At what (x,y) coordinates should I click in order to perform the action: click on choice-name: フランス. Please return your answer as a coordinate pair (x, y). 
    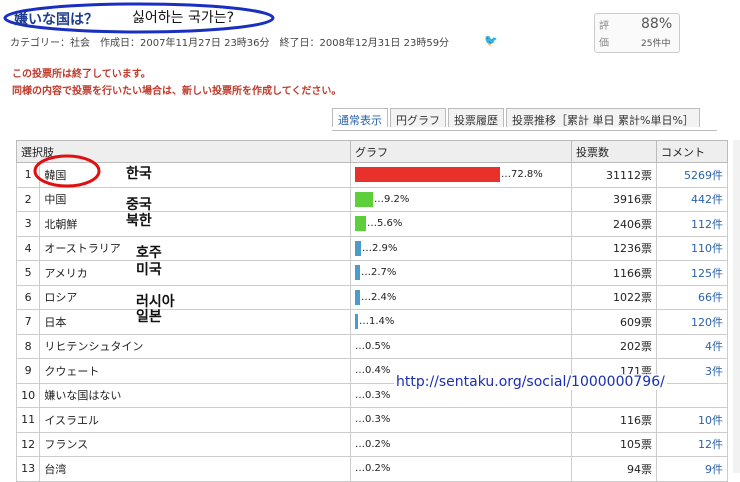
    Looking at the image, I should click on (195, 444).